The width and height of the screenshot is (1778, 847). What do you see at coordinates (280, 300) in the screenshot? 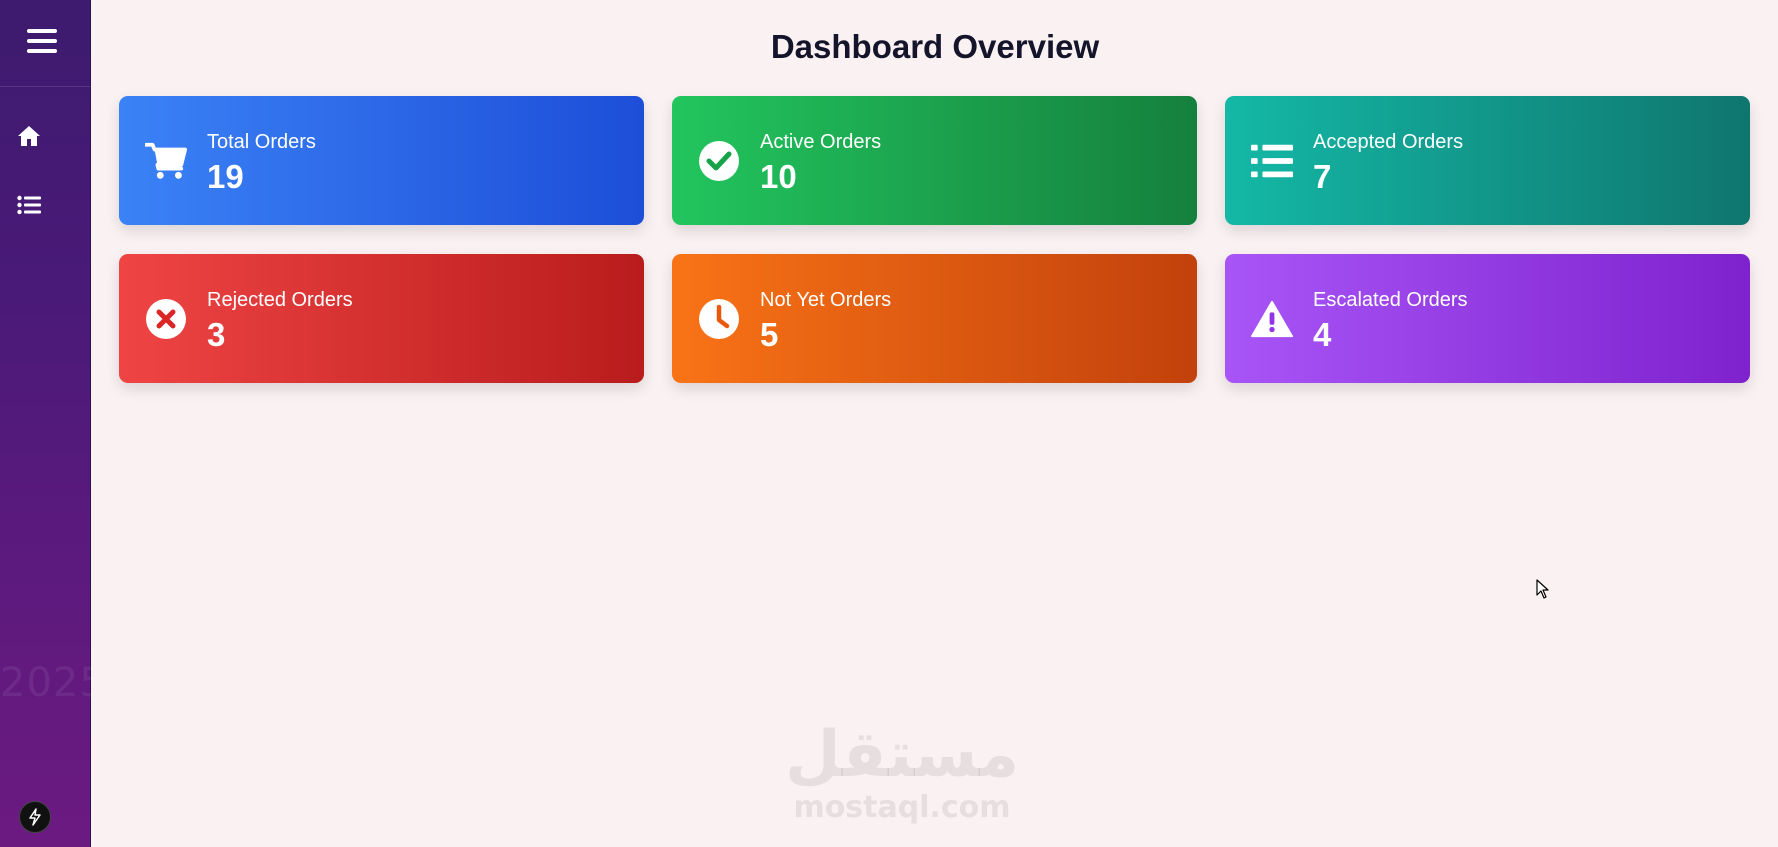
I see `card-label: Rejected Orders` at bounding box center [280, 300].